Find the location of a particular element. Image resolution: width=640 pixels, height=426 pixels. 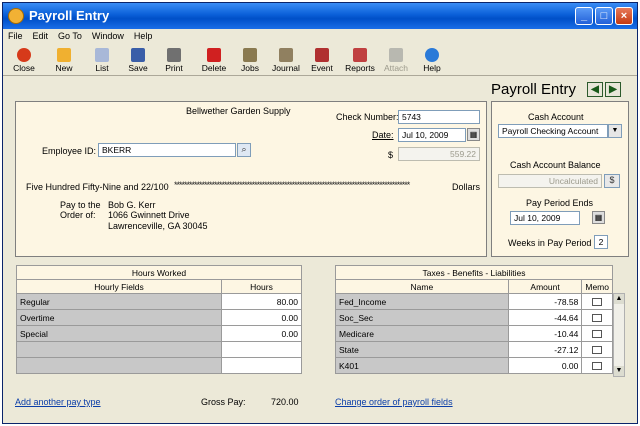

memo-header: Memo is located at coordinates (597, 286).